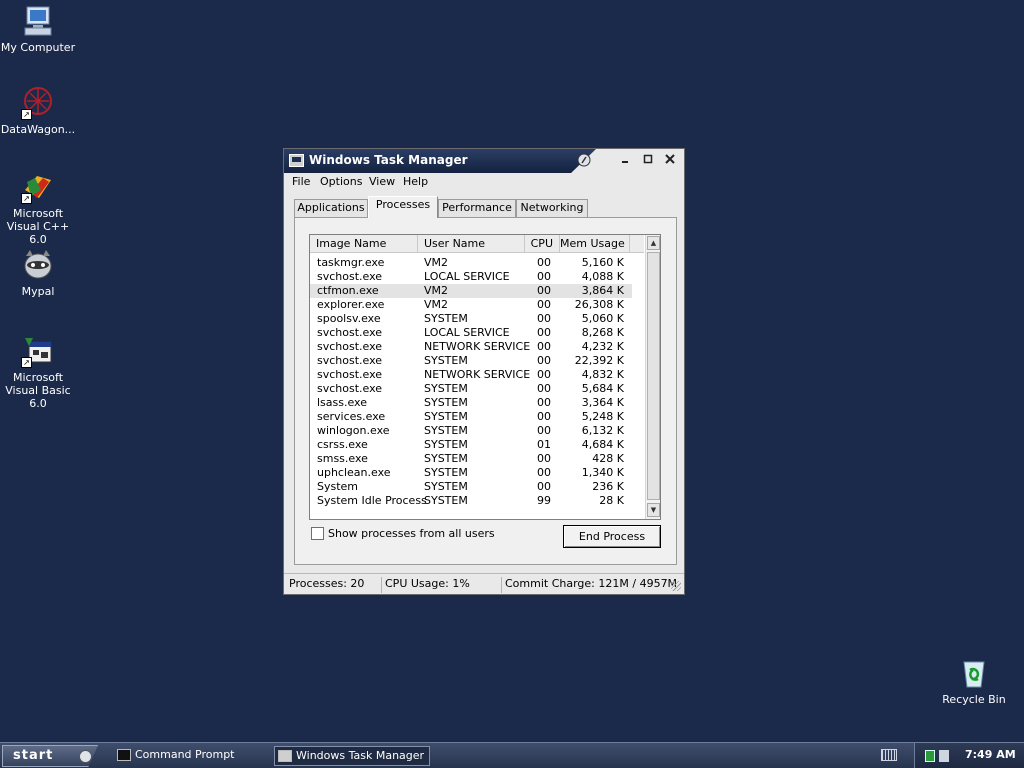 The width and height of the screenshot is (1024, 768). Describe the element at coordinates (477, 374) in the screenshot. I see `process-user-name: NETWORK SERVICE` at that location.